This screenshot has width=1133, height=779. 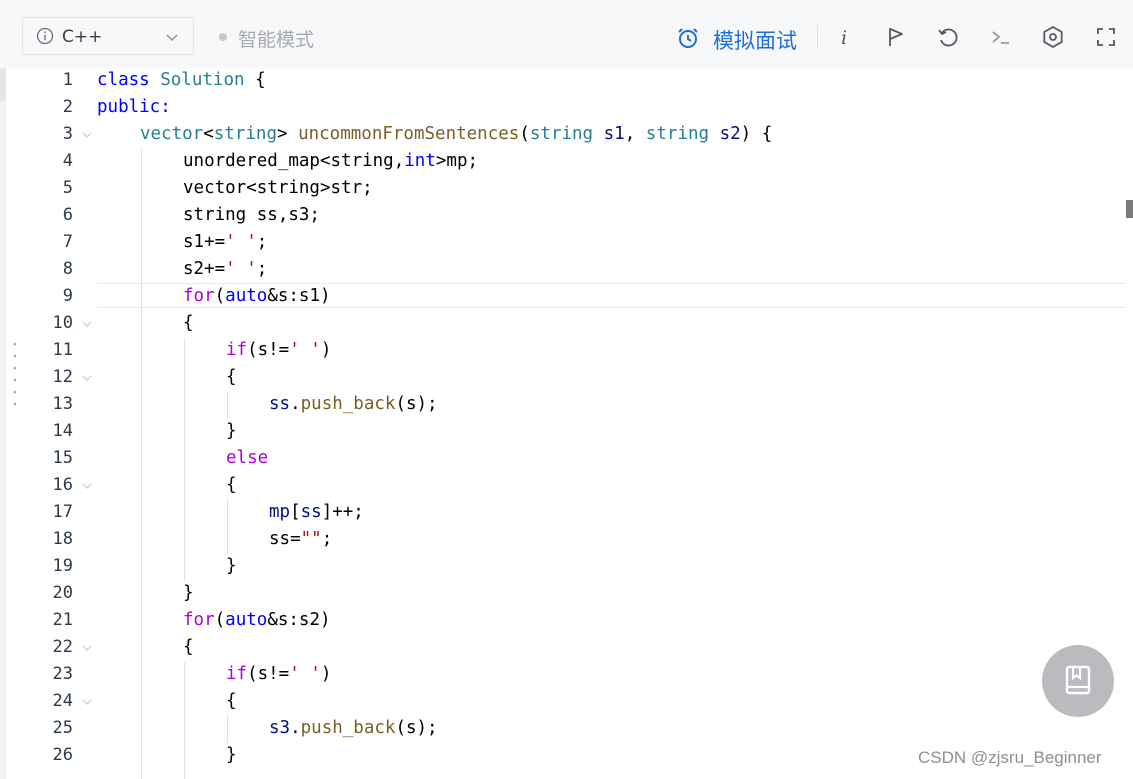 I want to click on line-number: 13, so click(x=62, y=404).